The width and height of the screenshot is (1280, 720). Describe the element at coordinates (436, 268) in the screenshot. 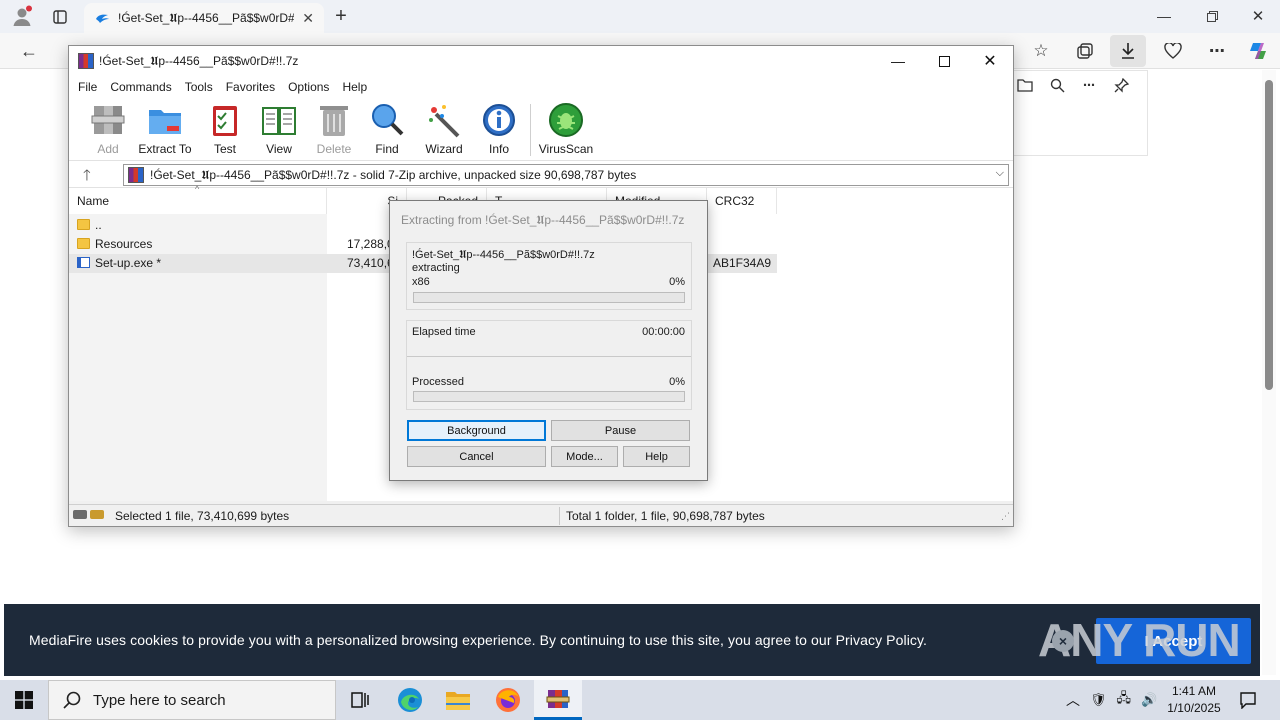

I see `action-text: extracting` at that location.